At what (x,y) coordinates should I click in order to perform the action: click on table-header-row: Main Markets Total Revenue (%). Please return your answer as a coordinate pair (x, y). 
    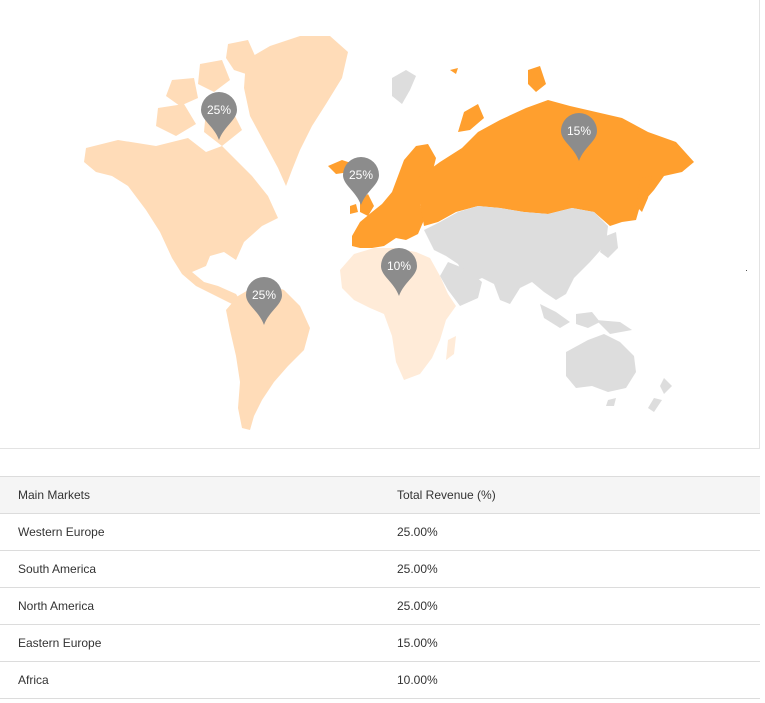
    Looking at the image, I should click on (380, 495).